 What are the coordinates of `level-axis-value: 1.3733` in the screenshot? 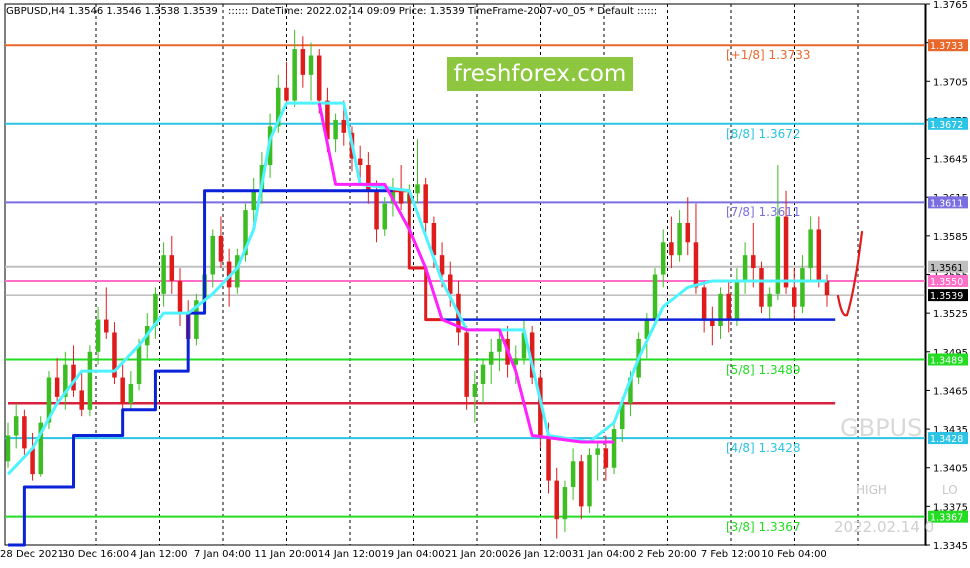 It's located at (946, 46).